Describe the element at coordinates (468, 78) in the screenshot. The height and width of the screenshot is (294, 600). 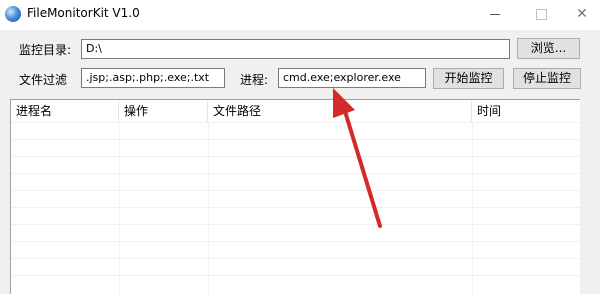
I see `start-monitor-button: 开始监控` at that location.